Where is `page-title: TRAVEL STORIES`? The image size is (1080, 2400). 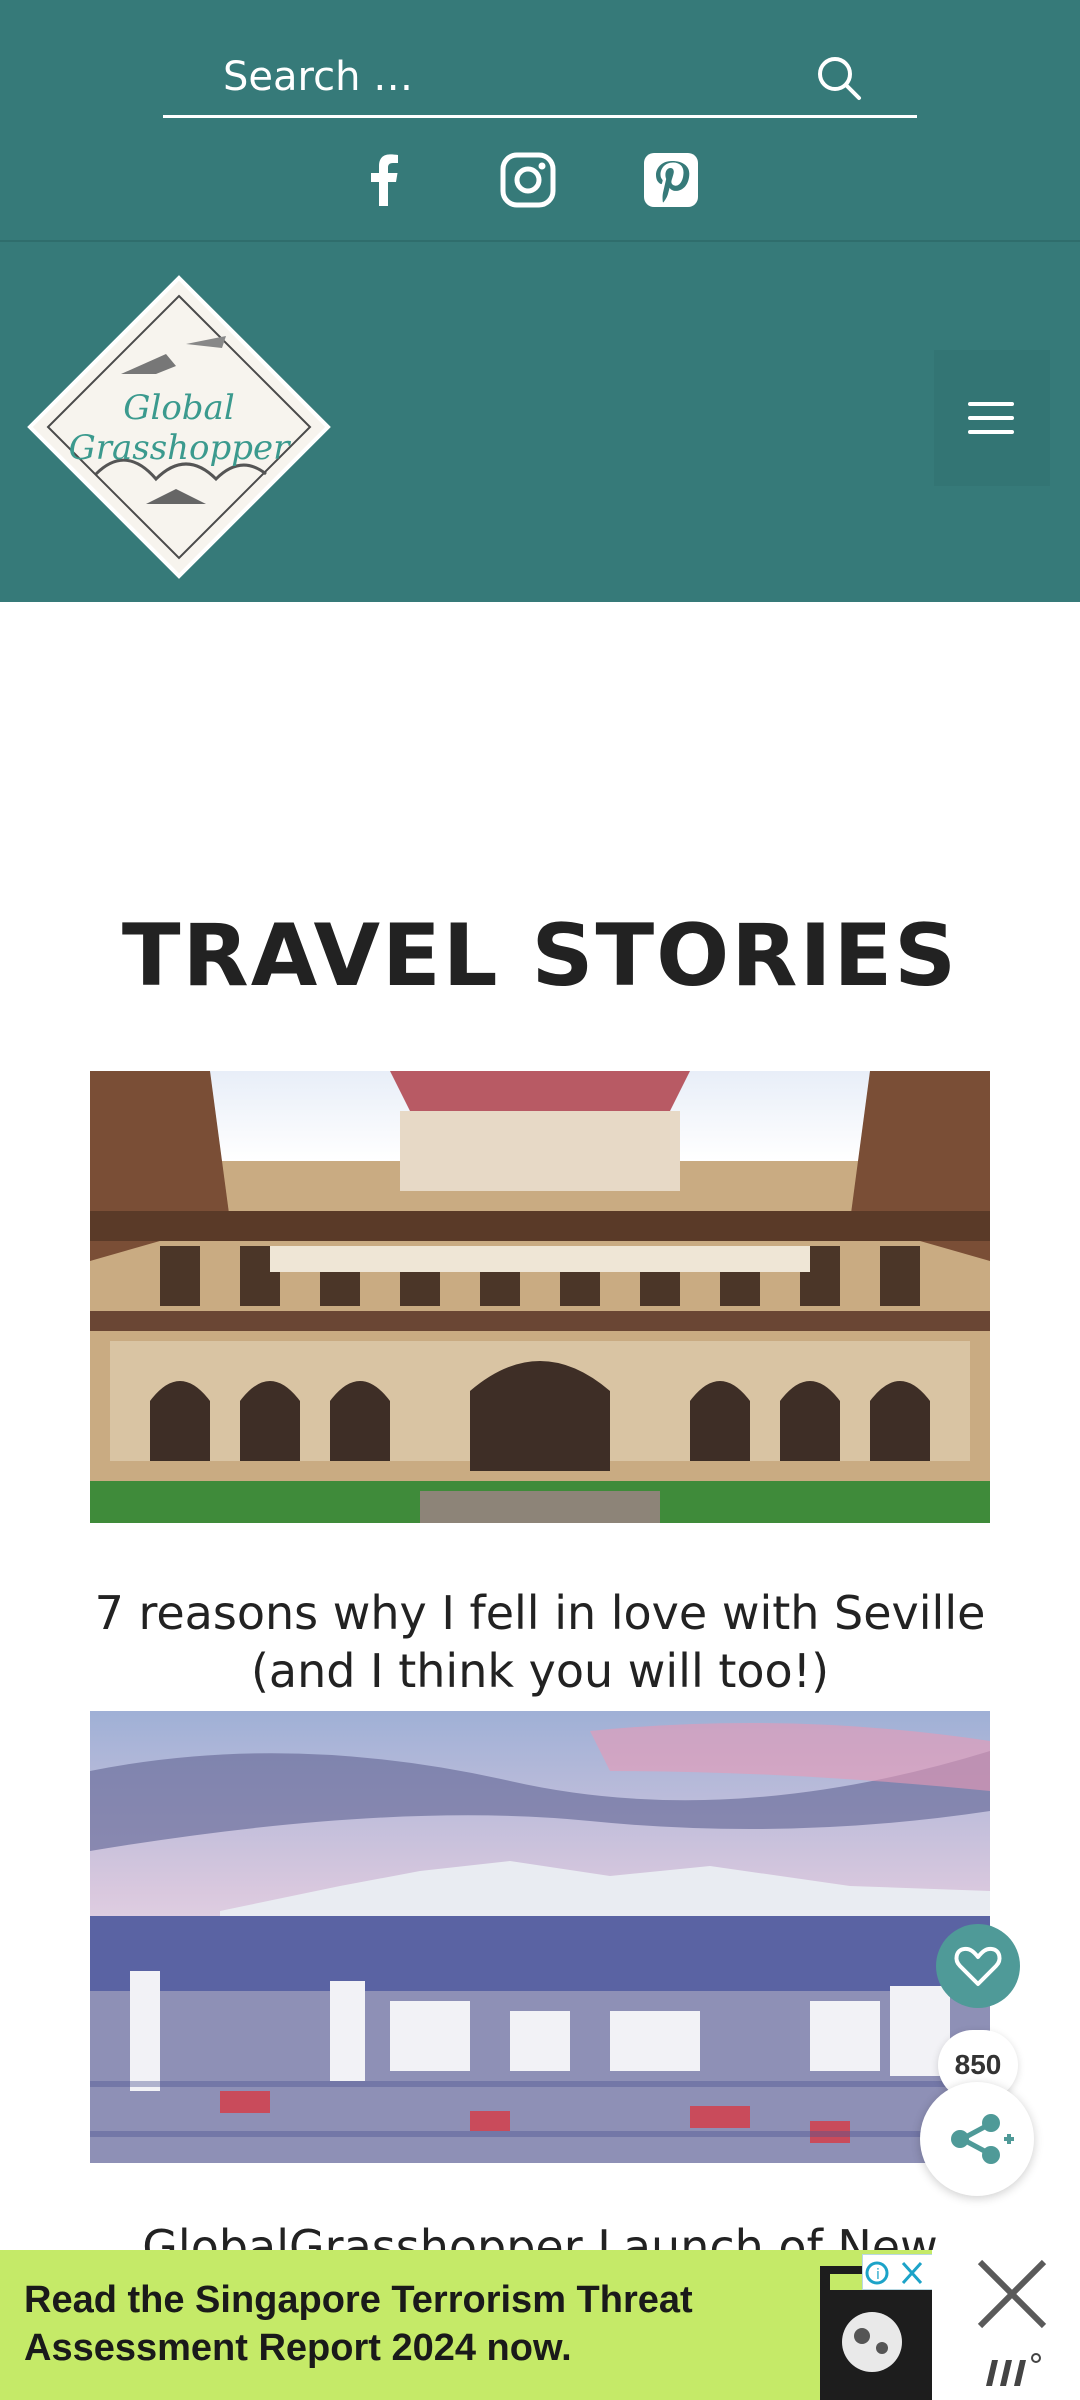 page-title: TRAVEL STORIES is located at coordinates (540, 956).